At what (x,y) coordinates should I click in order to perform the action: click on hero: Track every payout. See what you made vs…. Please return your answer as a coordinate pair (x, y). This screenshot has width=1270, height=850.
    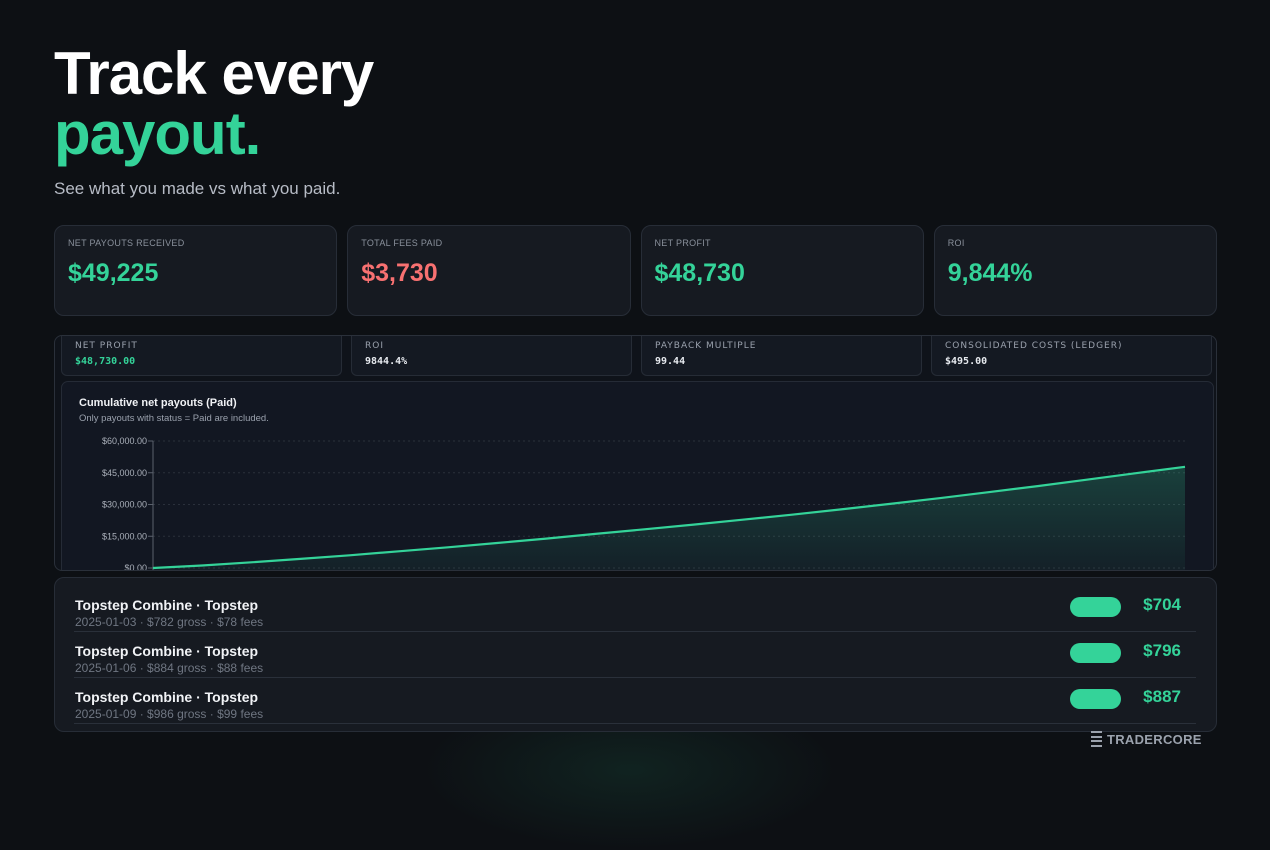
    Looking at the image, I should click on (214, 119).